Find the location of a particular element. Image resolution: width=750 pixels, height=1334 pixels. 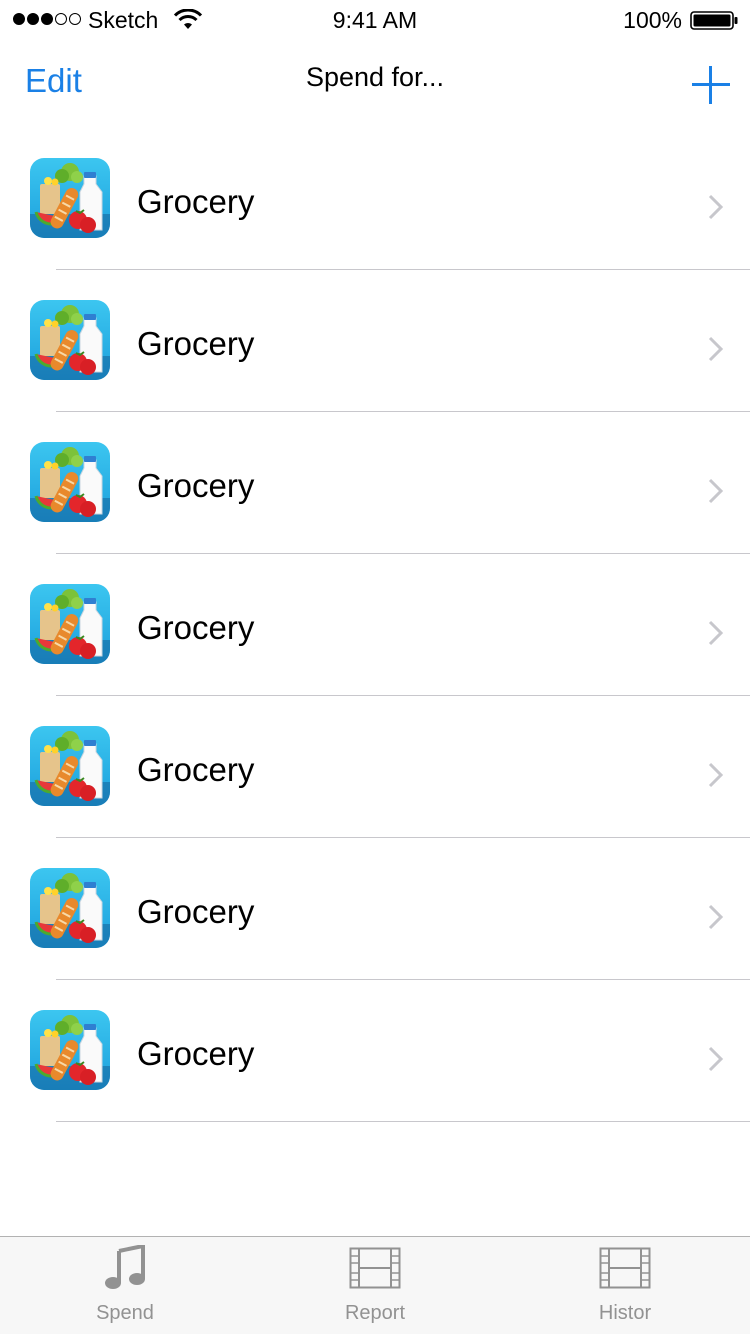

add-button is located at coordinates (711, 85).